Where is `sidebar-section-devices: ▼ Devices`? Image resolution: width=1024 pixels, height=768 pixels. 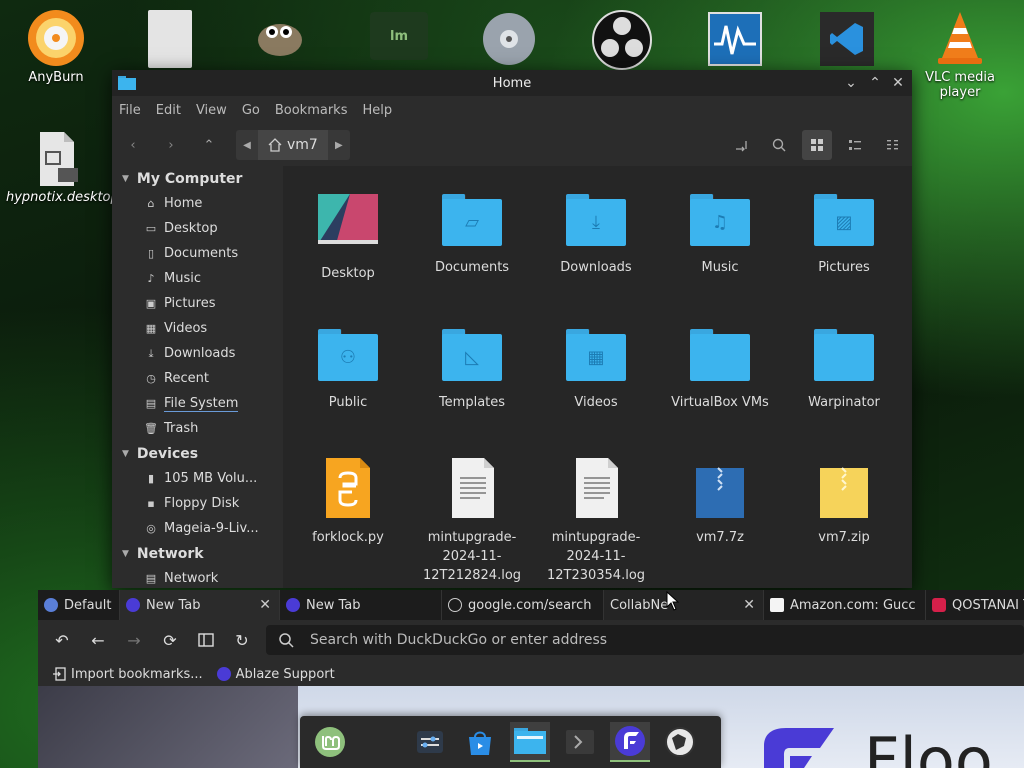
sidebar-section-devices: ▼ Devices is located at coordinates (197, 453).